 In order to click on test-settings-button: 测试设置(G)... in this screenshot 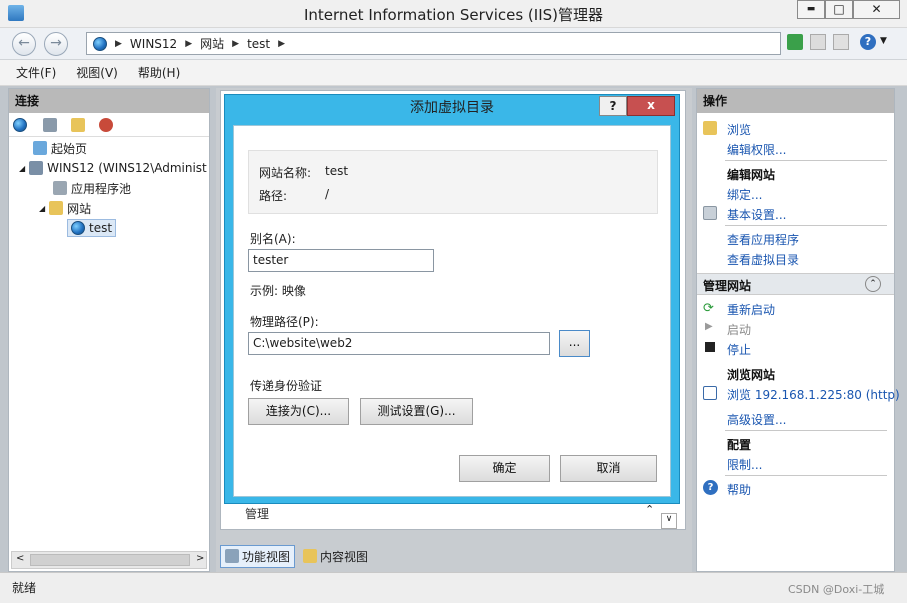, I will do `click(416, 411)`.